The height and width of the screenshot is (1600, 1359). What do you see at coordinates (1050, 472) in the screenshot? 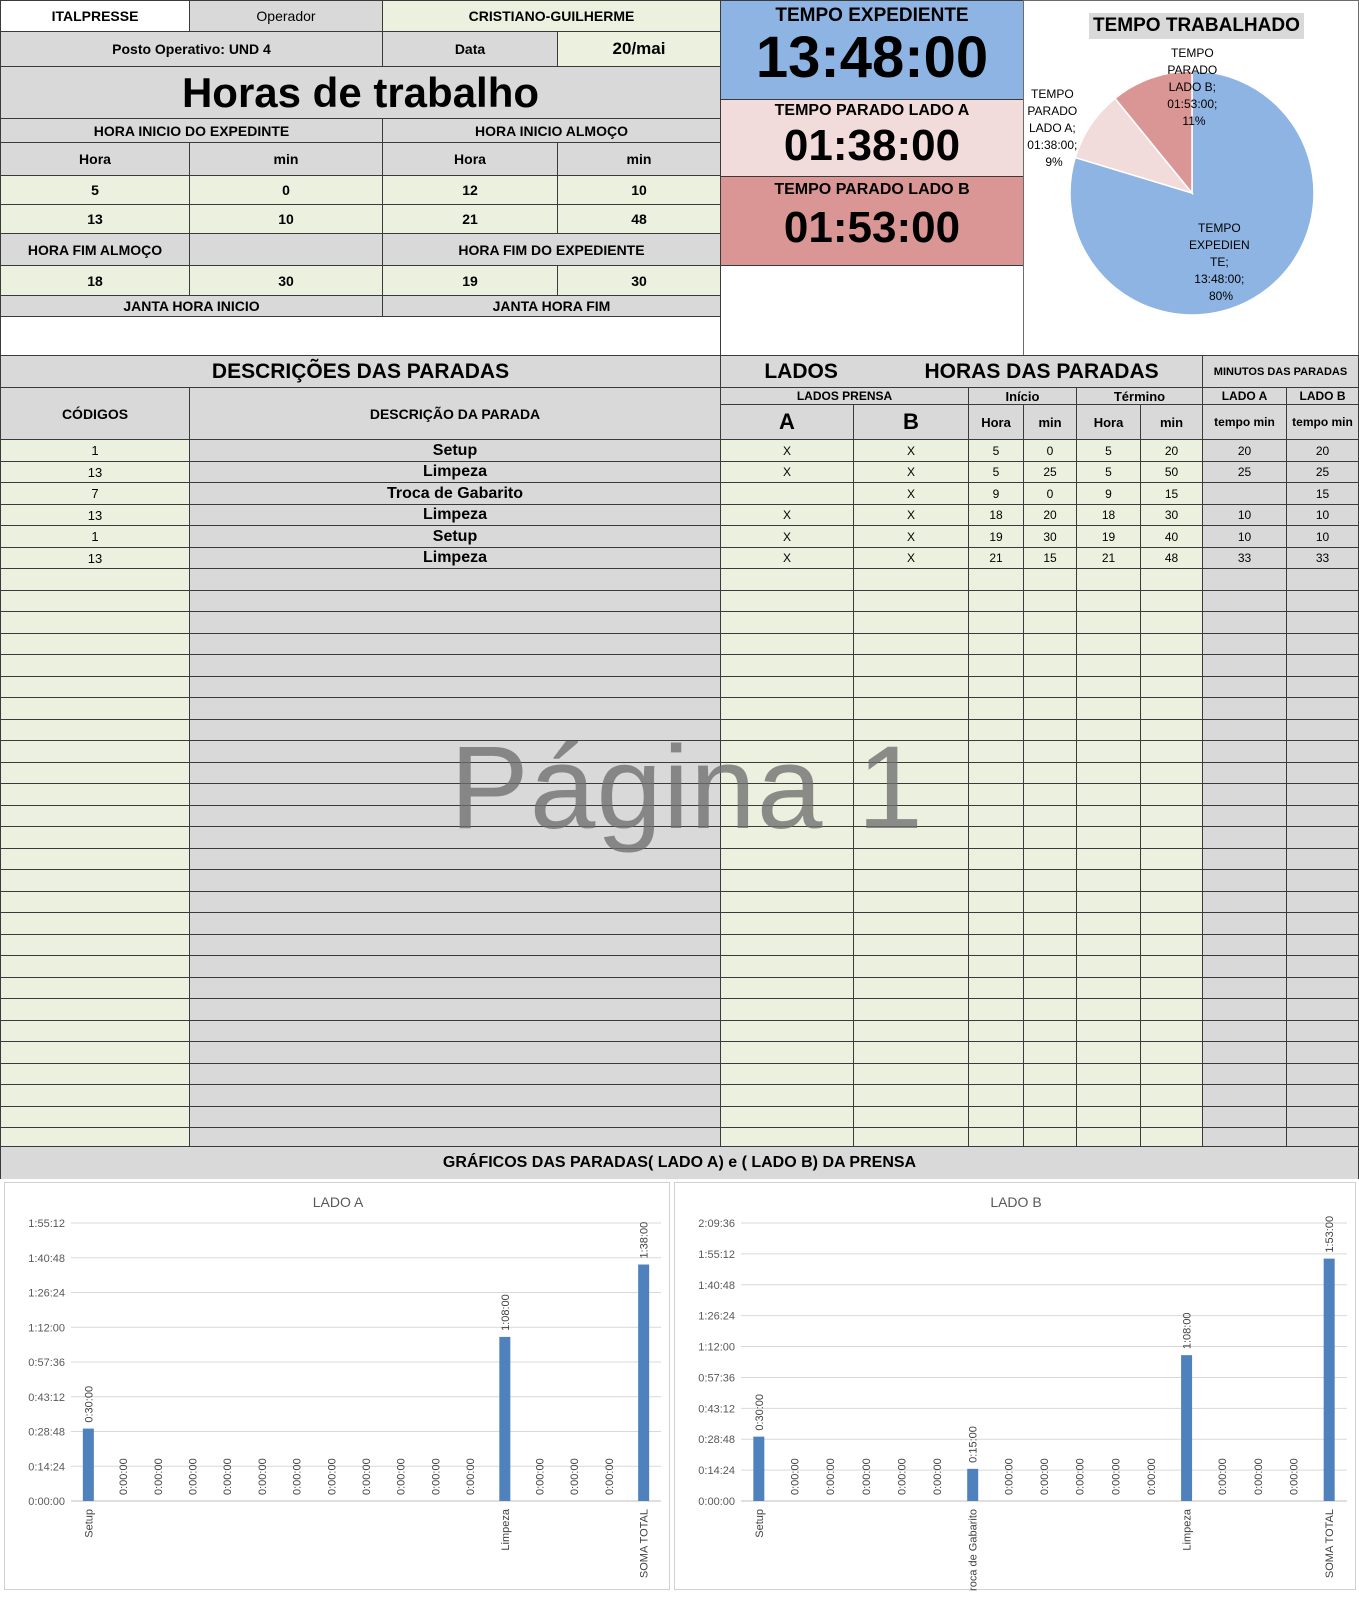
I see `stop-cell-im: 25` at bounding box center [1050, 472].